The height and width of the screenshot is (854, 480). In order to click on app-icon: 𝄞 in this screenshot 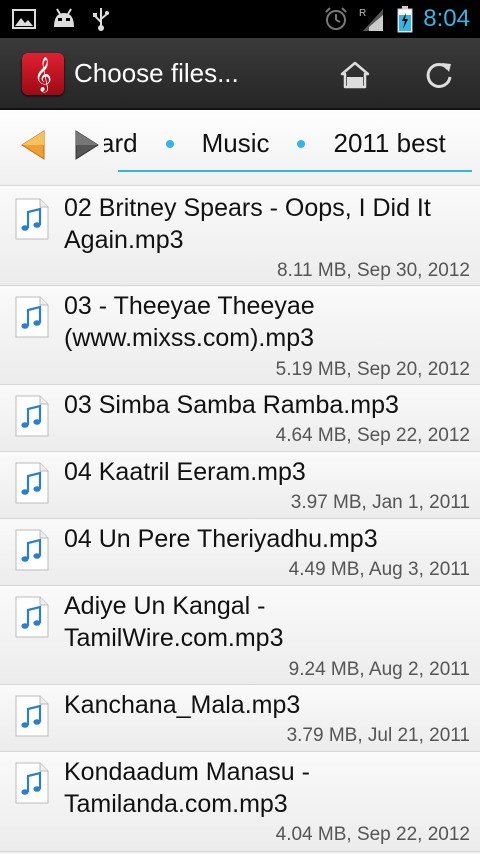, I will do `click(43, 74)`.